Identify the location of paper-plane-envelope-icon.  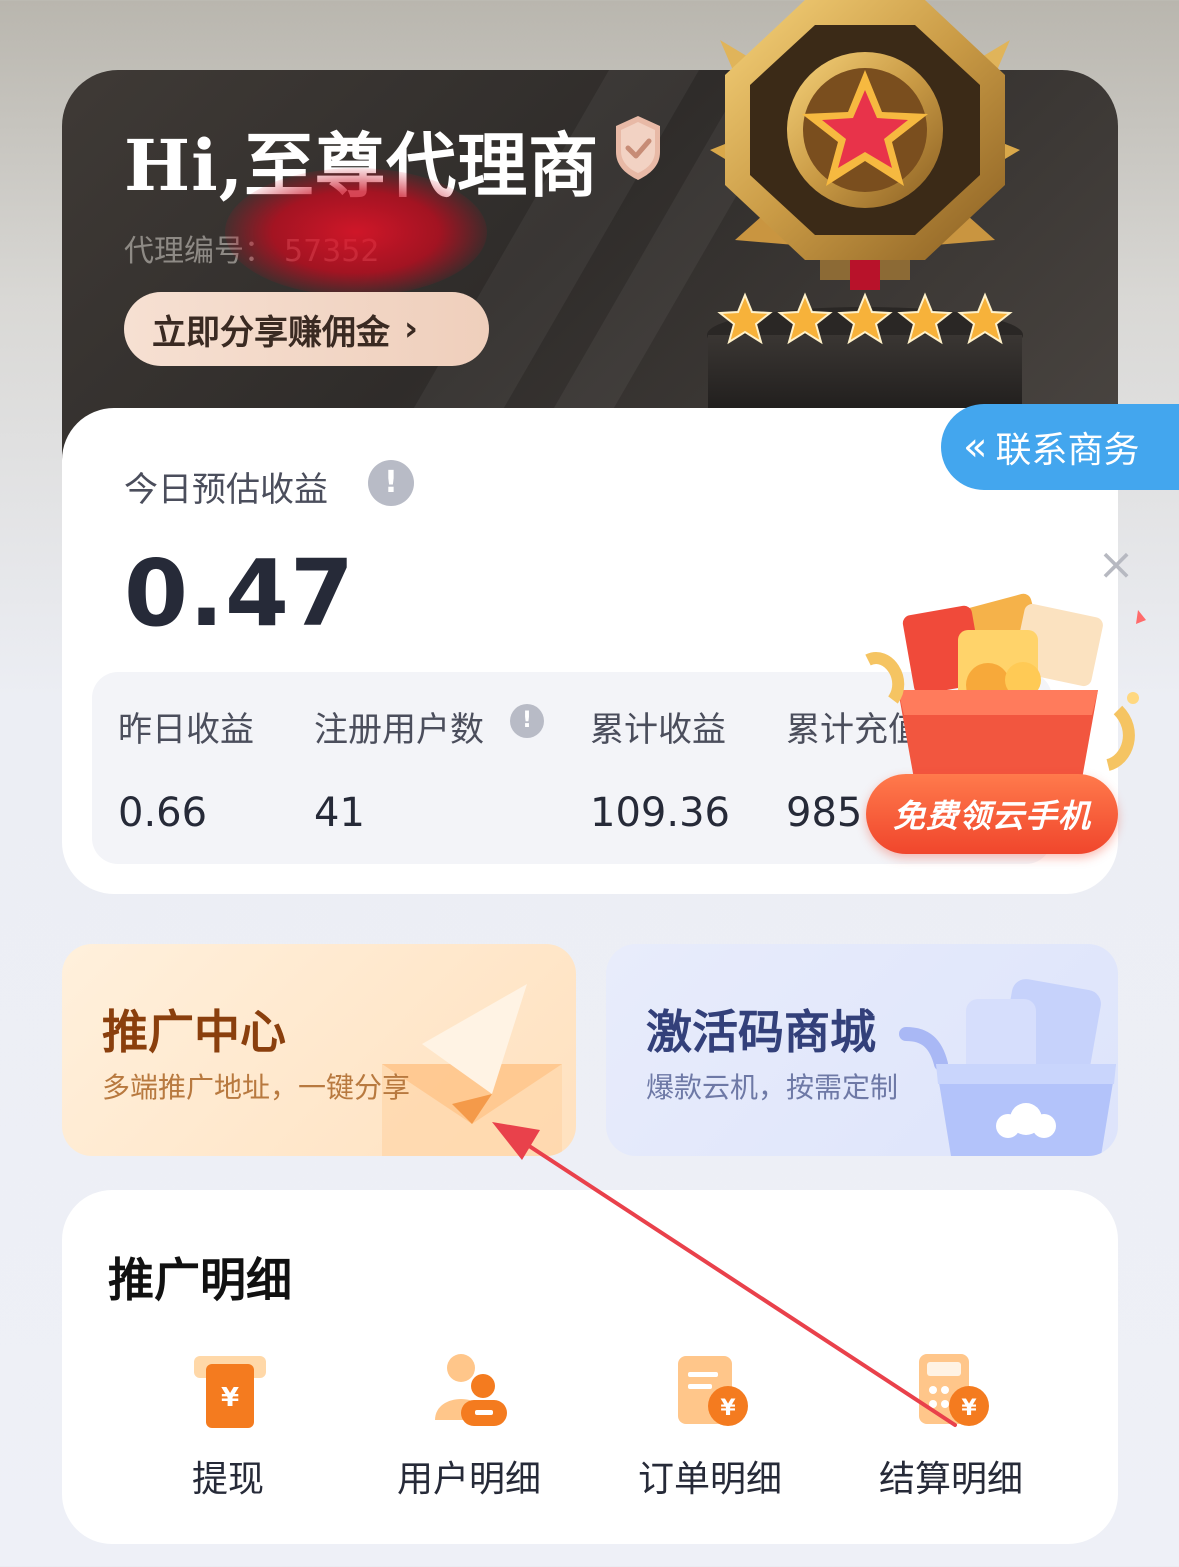
(472, 1070).